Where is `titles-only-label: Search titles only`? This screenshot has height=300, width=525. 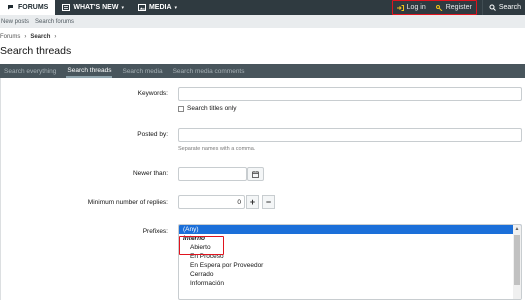
titles-only-label: Search titles only is located at coordinates (212, 108).